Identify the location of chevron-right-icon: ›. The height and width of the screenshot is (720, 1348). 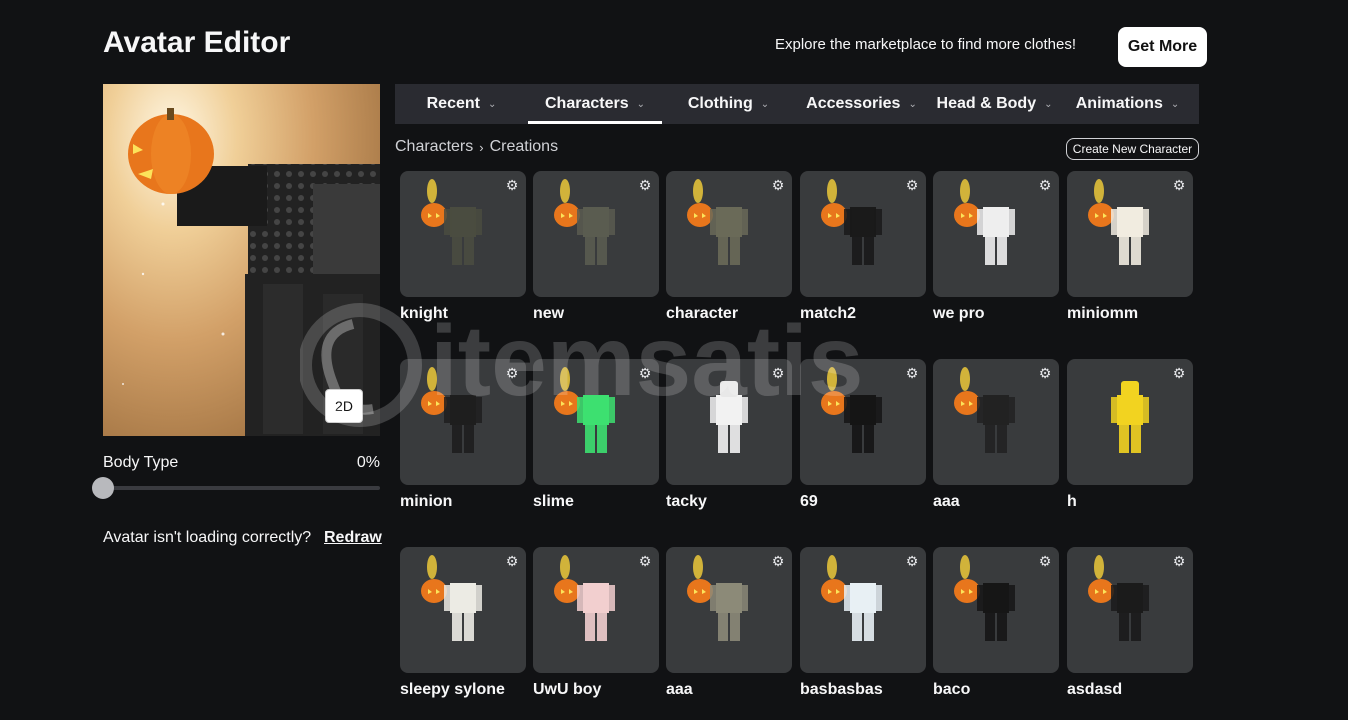
(481, 147).